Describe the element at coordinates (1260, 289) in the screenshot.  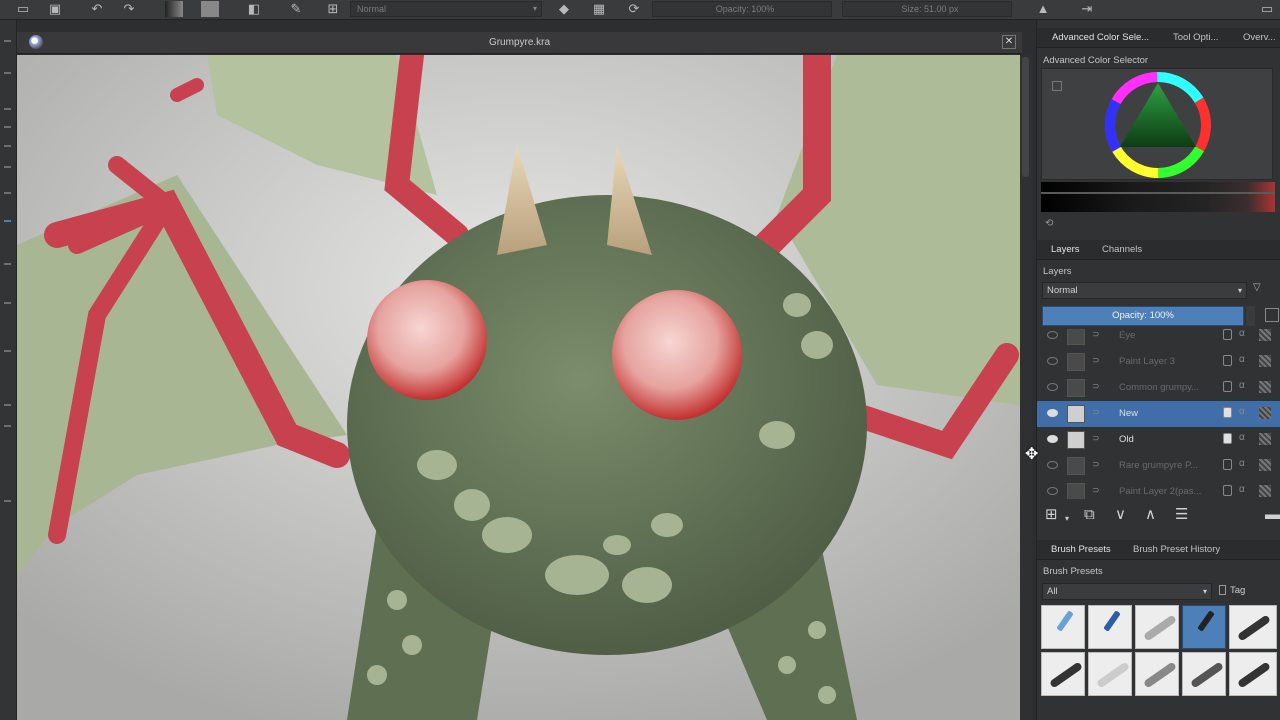
I see `filter-icon: ▽` at that location.